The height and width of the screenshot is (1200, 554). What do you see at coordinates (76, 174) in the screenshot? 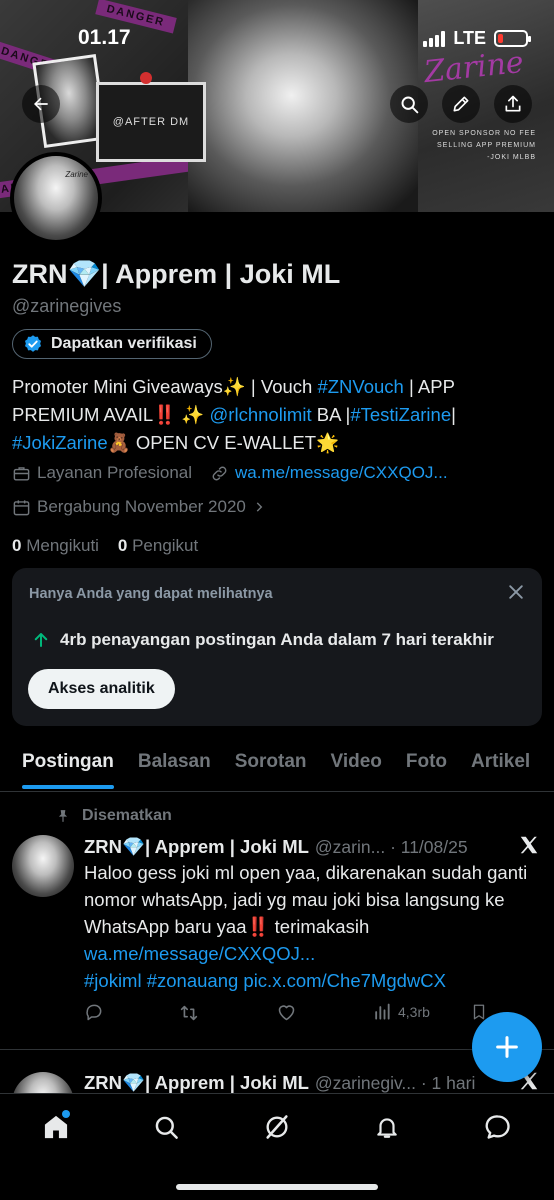
I see `avatar-tag: Zarine` at bounding box center [76, 174].